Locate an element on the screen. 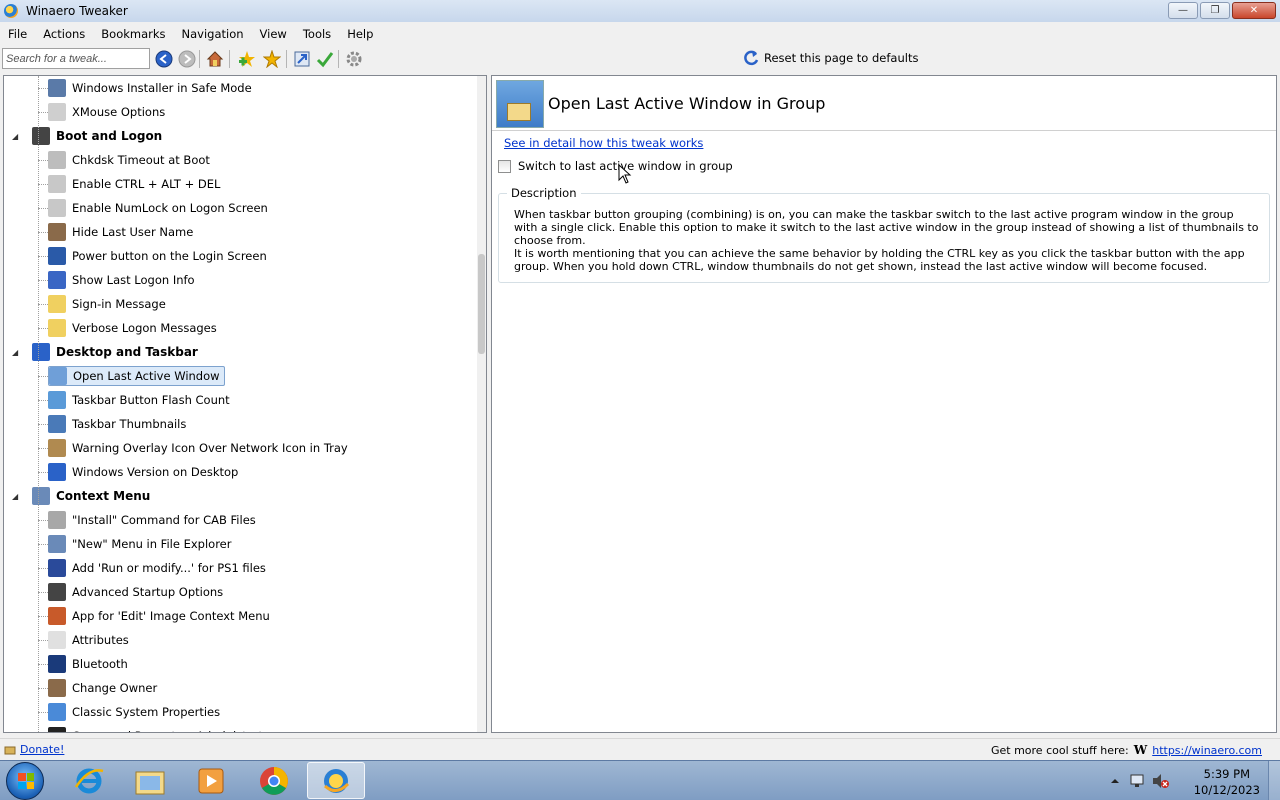  restore-button: ❐ is located at coordinates (1215, 10).